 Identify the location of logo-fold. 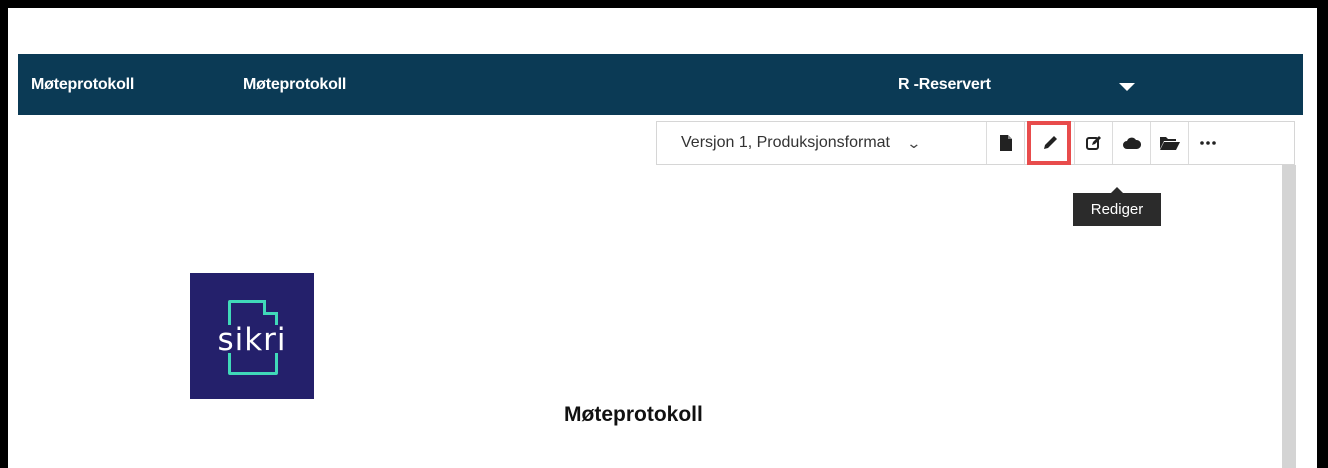
(270, 307).